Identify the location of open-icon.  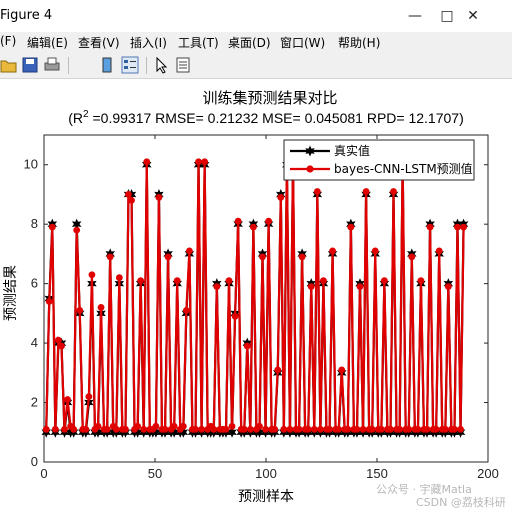
(9, 65).